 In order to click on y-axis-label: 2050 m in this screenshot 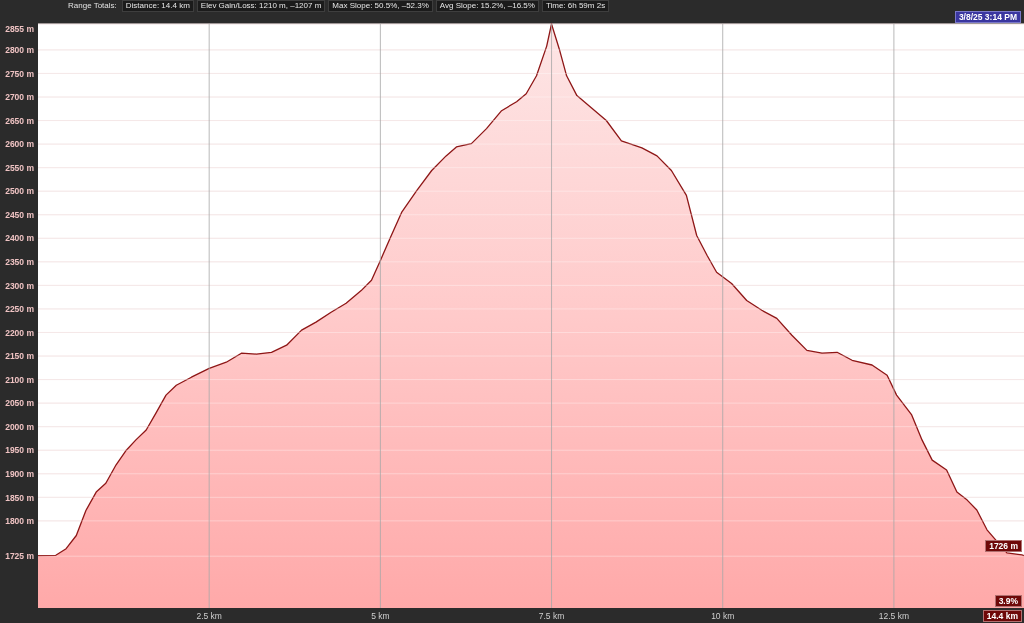, I will do `click(19, 403)`.